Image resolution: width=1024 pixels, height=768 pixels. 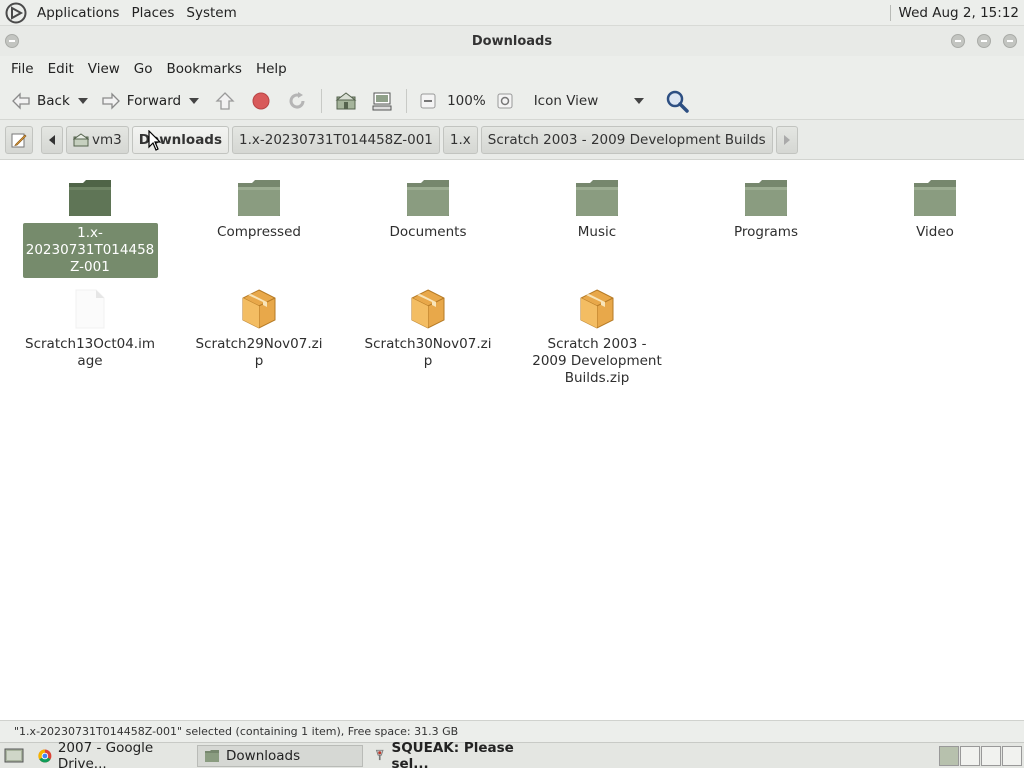 I want to click on file-name: Music, so click(x=597, y=232).